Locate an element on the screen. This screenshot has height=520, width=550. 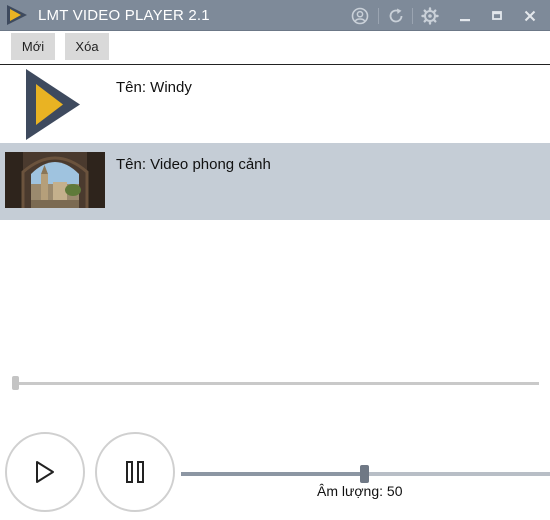
title-bar: LMT VIDEO PLAYER 2.1 is located at coordinates (275, 15).